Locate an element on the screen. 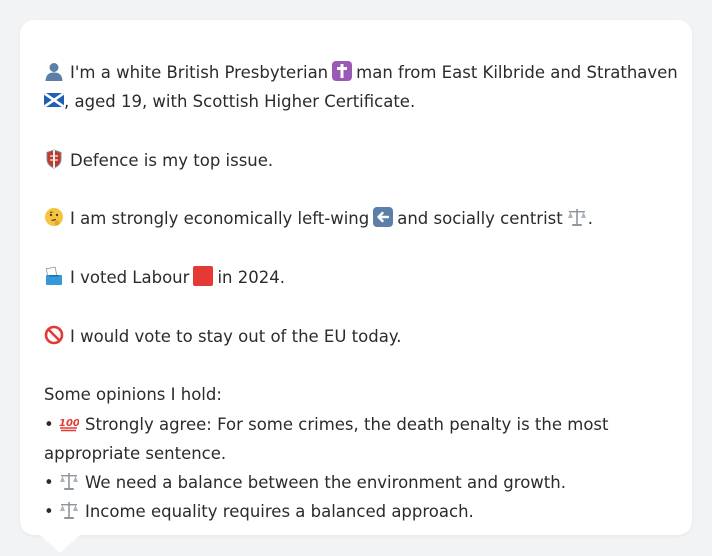 This screenshot has height=556, width=712. economics-text-2: and socially centrist is located at coordinates (480, 219).